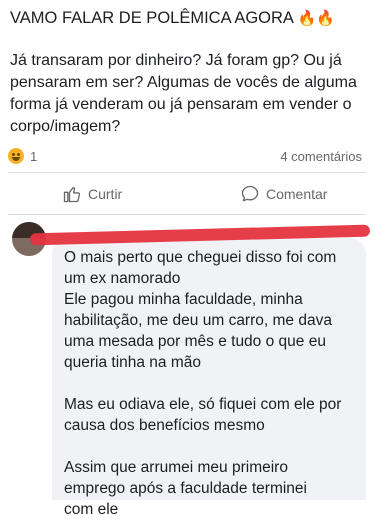 Image resolution: width=374 pixels, height=520 pixels. Describe the element at coordinates (72, 194) in the screenshot. I see `thumbs-up-icon` at that location.